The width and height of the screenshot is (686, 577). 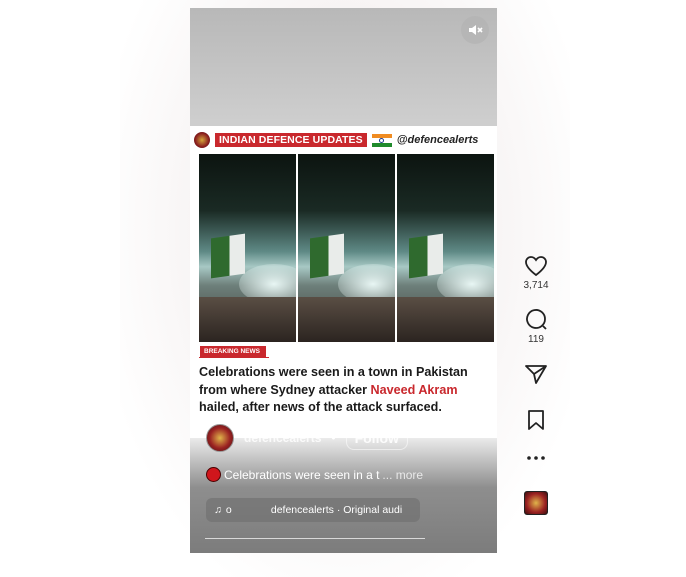 I want to click on channel-logo-icon, so click(x=202, y=140).